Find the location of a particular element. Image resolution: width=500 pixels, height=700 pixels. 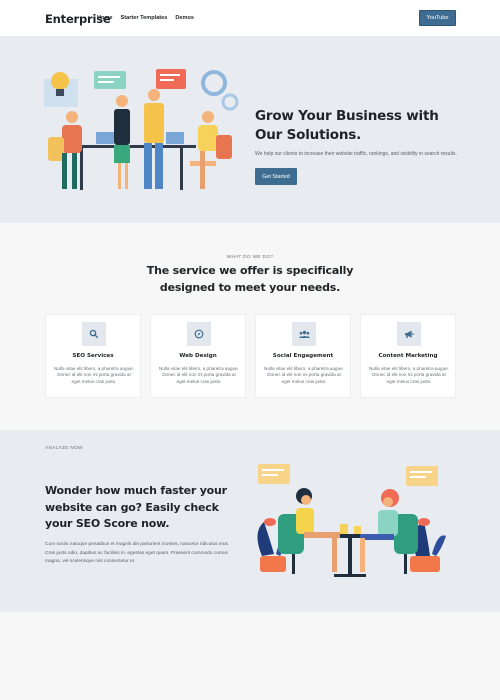

service-card-title: SEO Services is located at coordinates (93, 356).